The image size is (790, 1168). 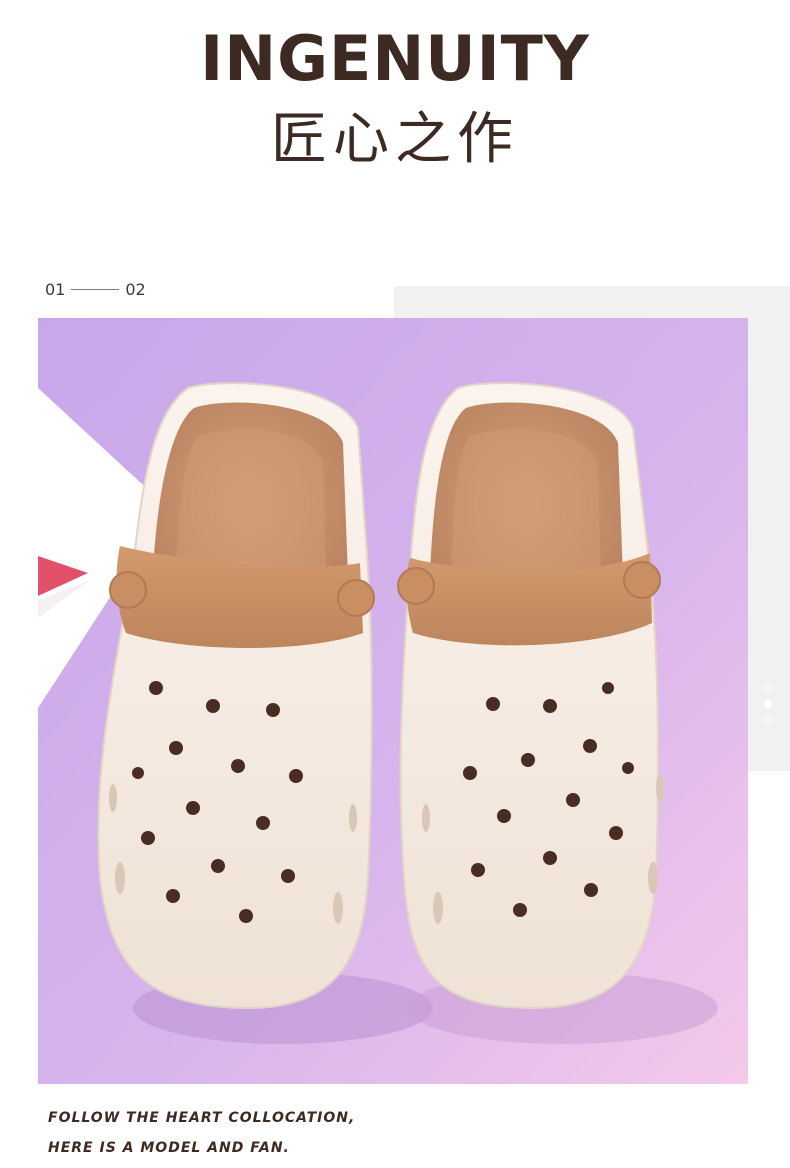 What do you see at coordinates (135, 289) in the screenshot?
I see `pager-next: 02` at bounding box center [135, 289].